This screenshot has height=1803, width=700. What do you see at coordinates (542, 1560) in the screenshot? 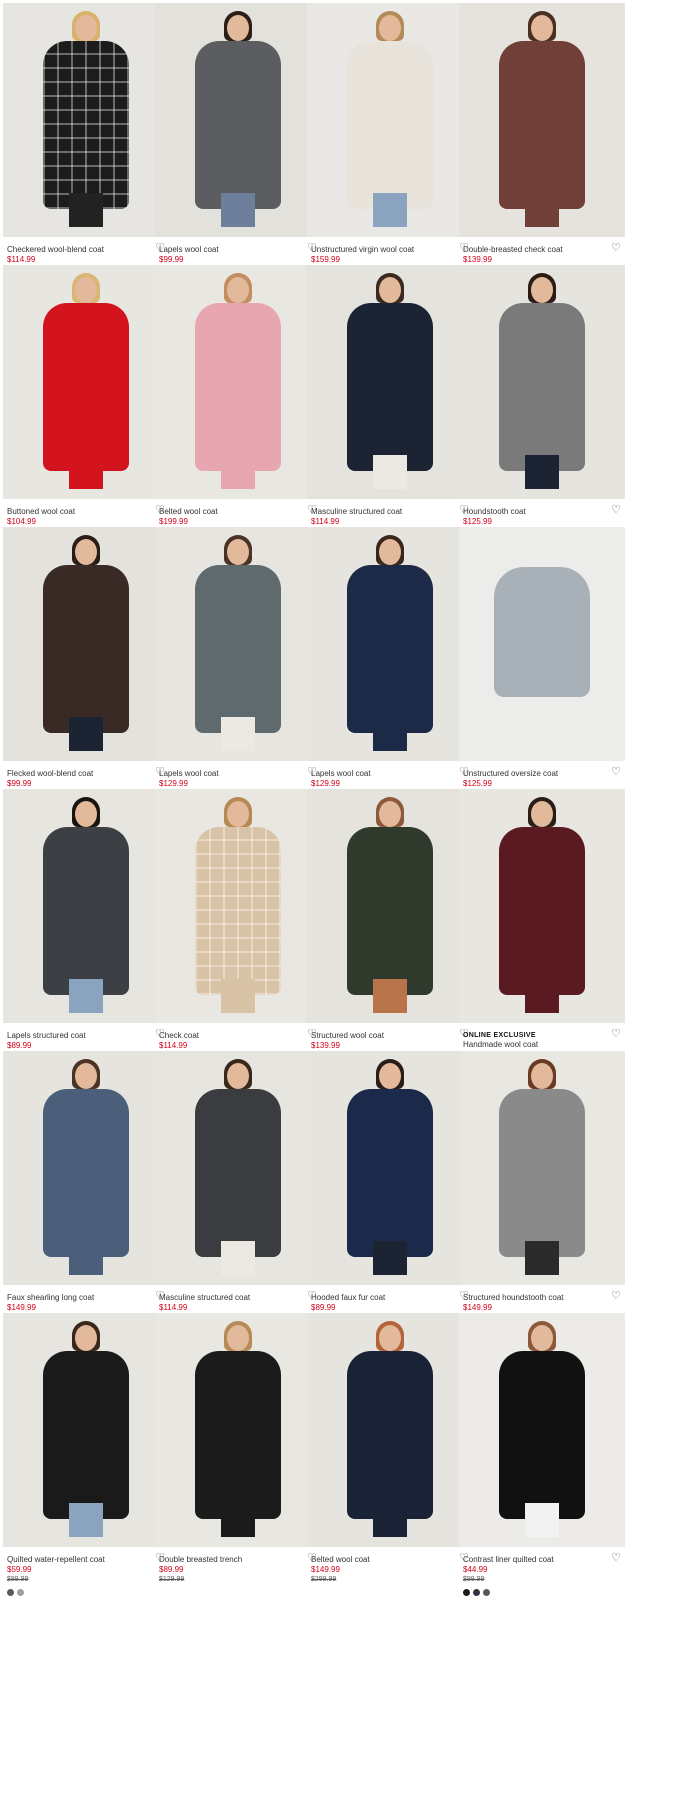
I see `product-name: Contrast liner quilted coat` at bounding box center [542, 1560].